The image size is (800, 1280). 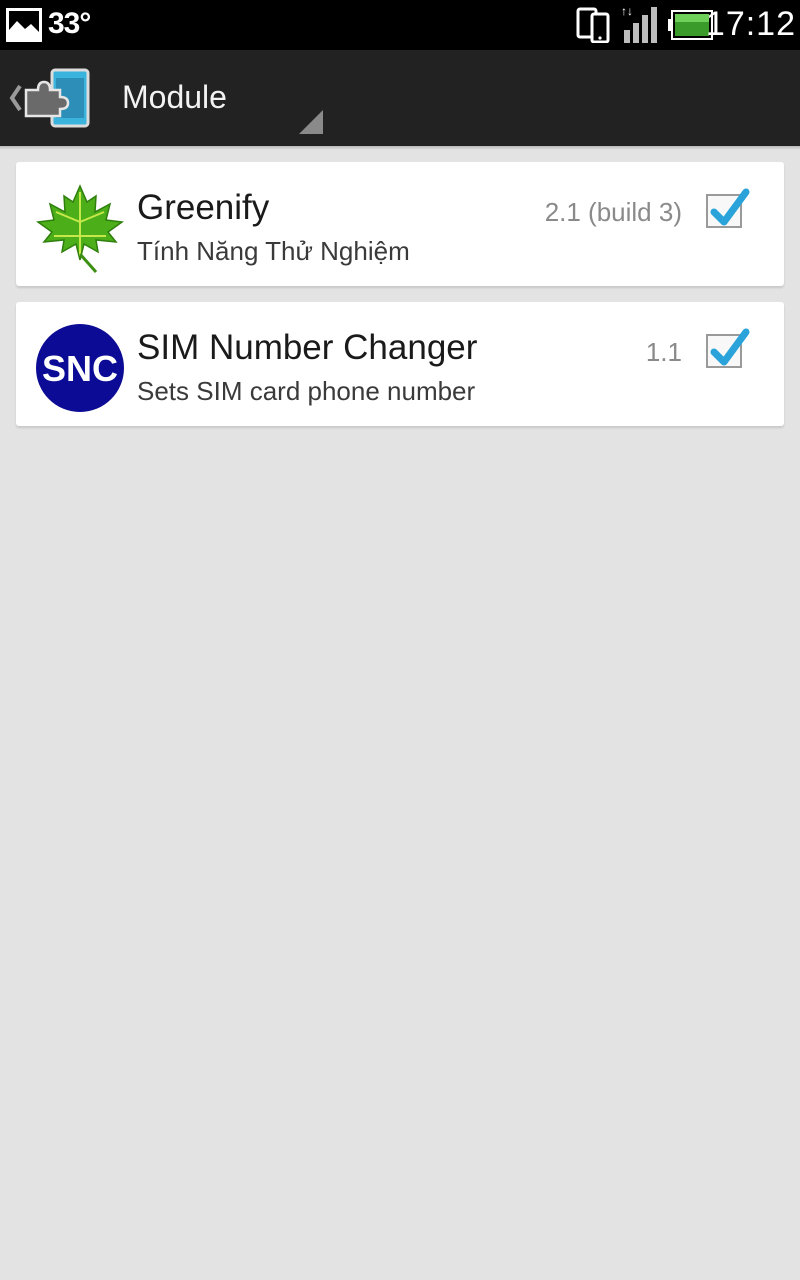 I want to click on status-bar: 33° ↑↓ 17:12, so click(x=400, y=25).